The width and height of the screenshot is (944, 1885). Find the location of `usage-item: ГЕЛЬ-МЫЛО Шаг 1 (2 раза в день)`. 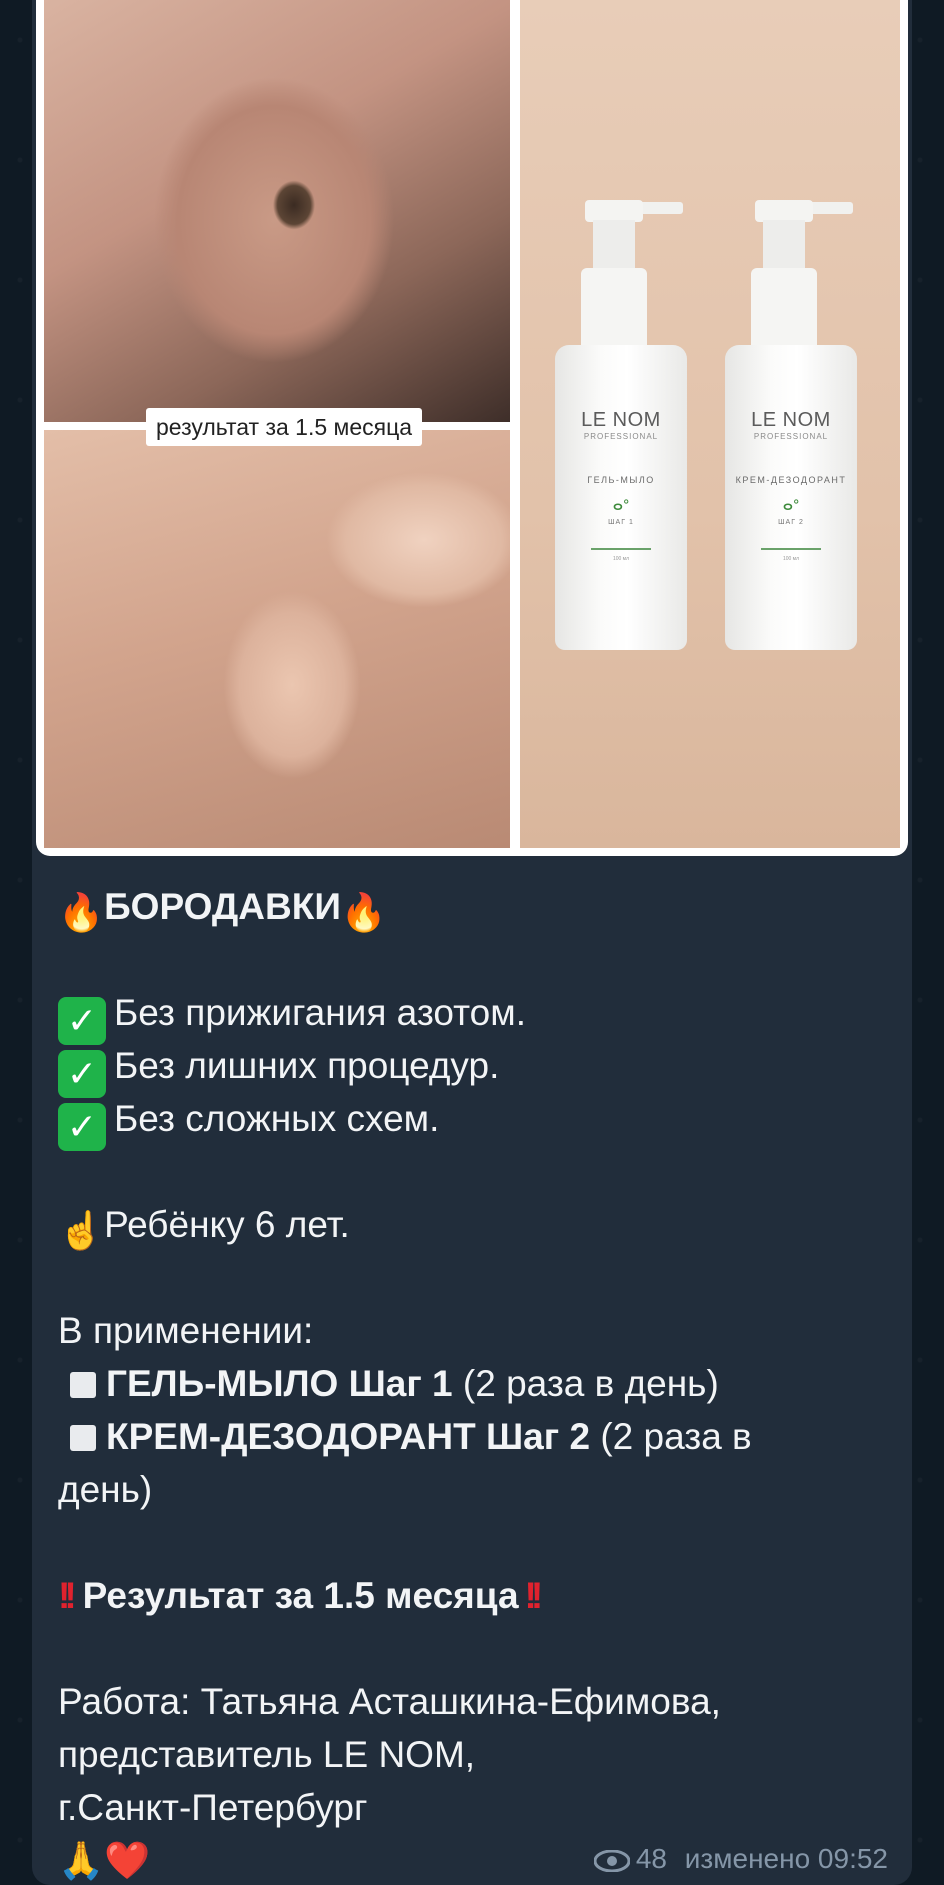

usage-item: ГЕЛЬ-МЫЛО Шаг 1 (2 раза в день) is located at coordinates (478, 1383).